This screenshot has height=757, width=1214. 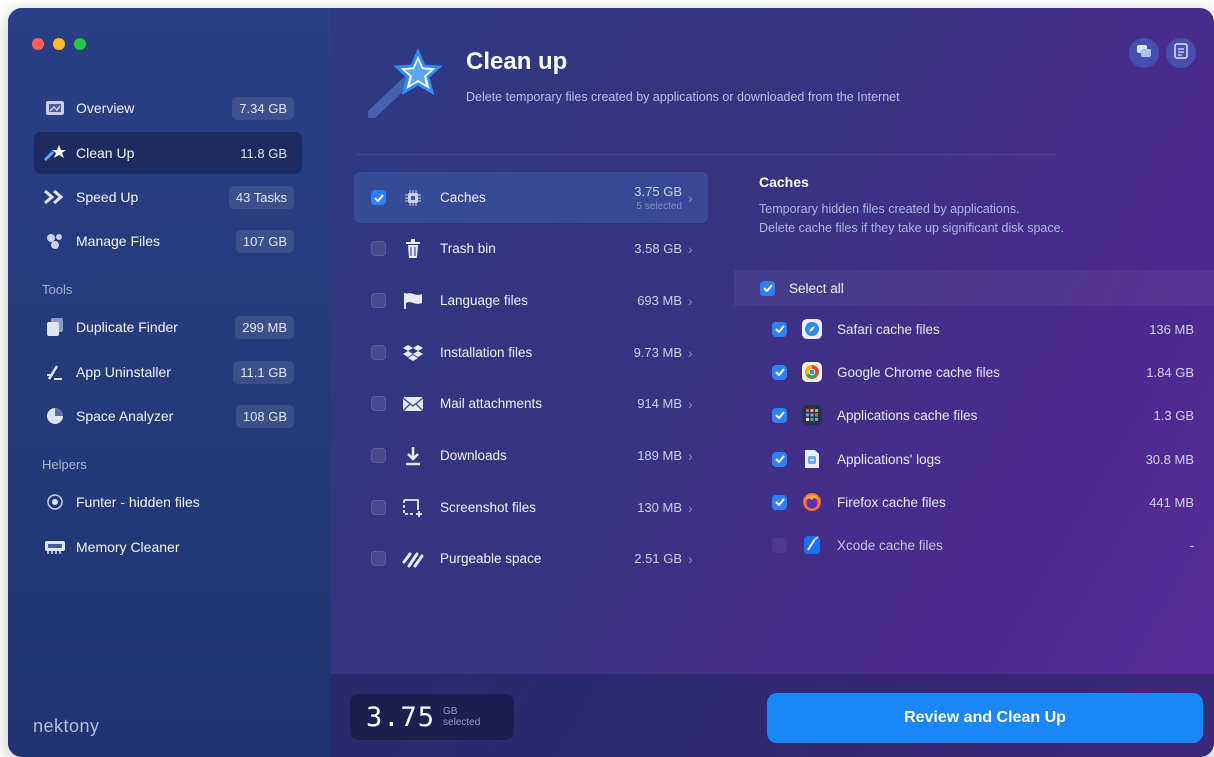 I want to click on log-file-icon, so click(x=812, y=459).